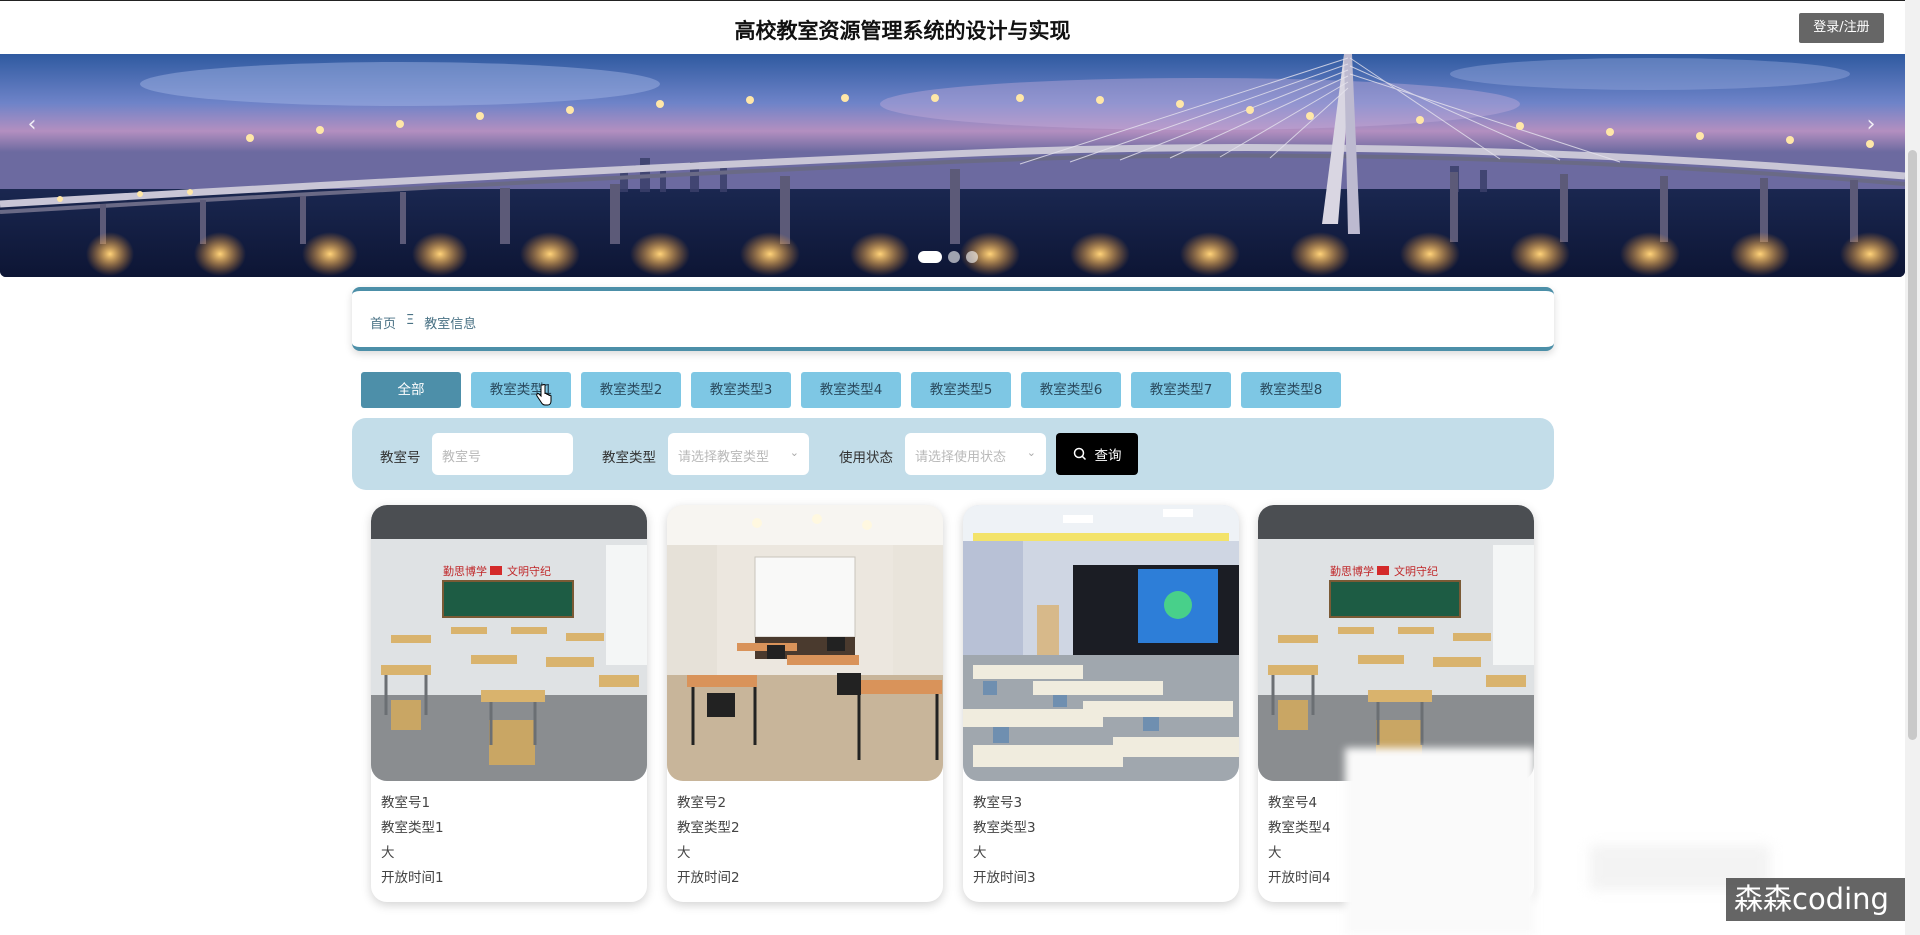 Image resolution: width=1920 pixels, height=935 pixels. What do you see at coordinates (450, 324) in the screenshot?
I see `breadcrumb-current: 教室信息` at bounding box center [450, 324].